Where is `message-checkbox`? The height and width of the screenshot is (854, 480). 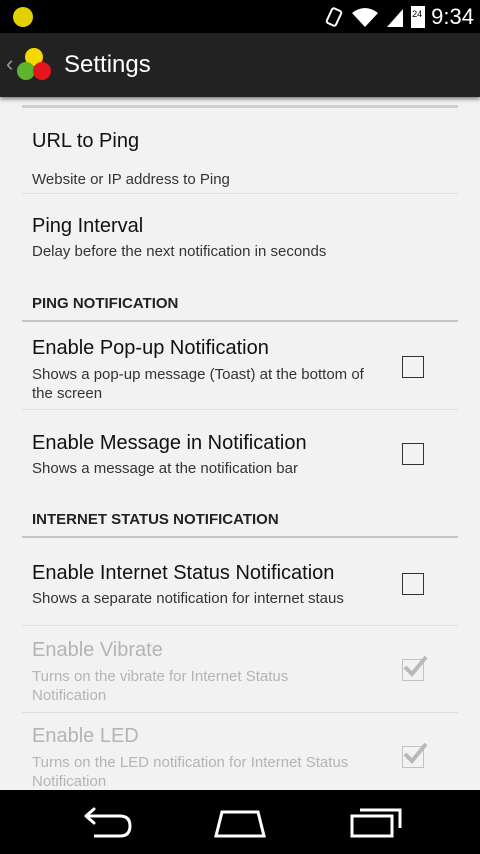
message-checkbox is located at coordinates (413, 454).